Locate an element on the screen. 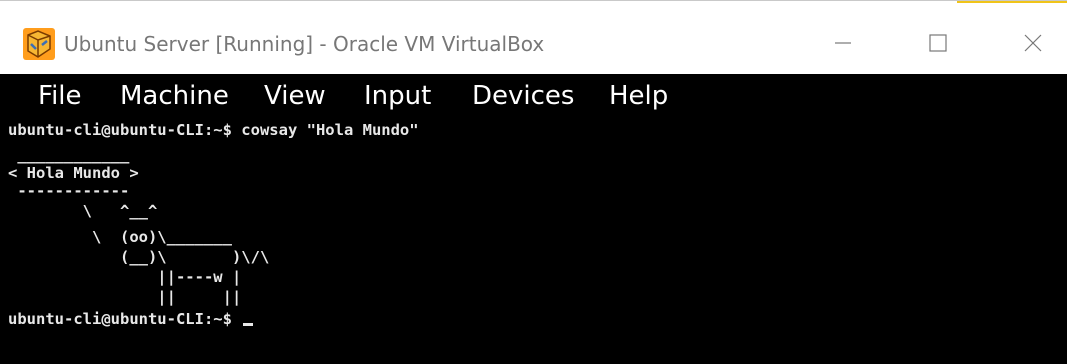 The image size is (1067, 364). terminal-output-line: \ (oo)\_______ is located at coordinates (120, 237).